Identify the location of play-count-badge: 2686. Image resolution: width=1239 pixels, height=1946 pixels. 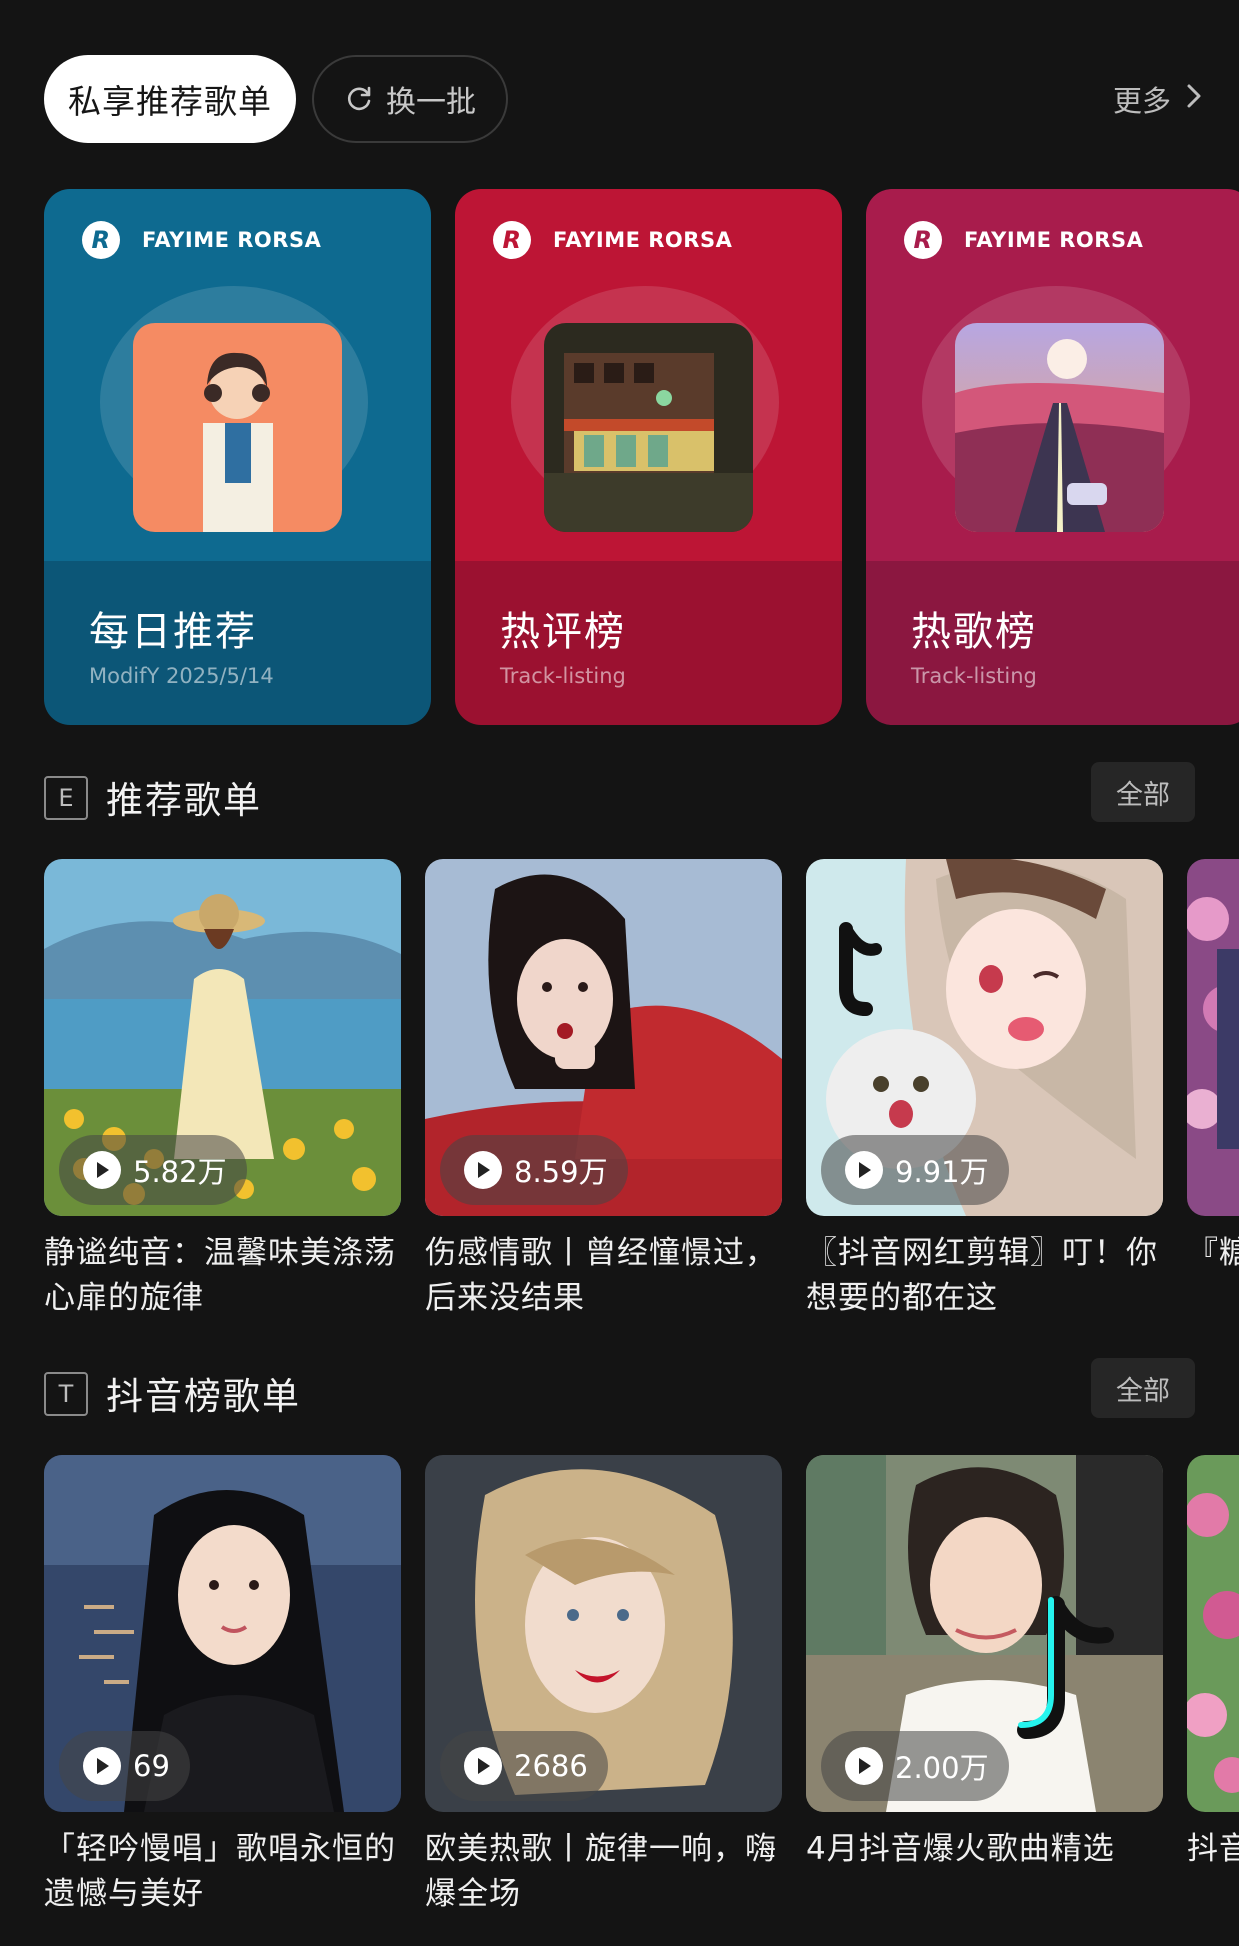
(524, 1766).